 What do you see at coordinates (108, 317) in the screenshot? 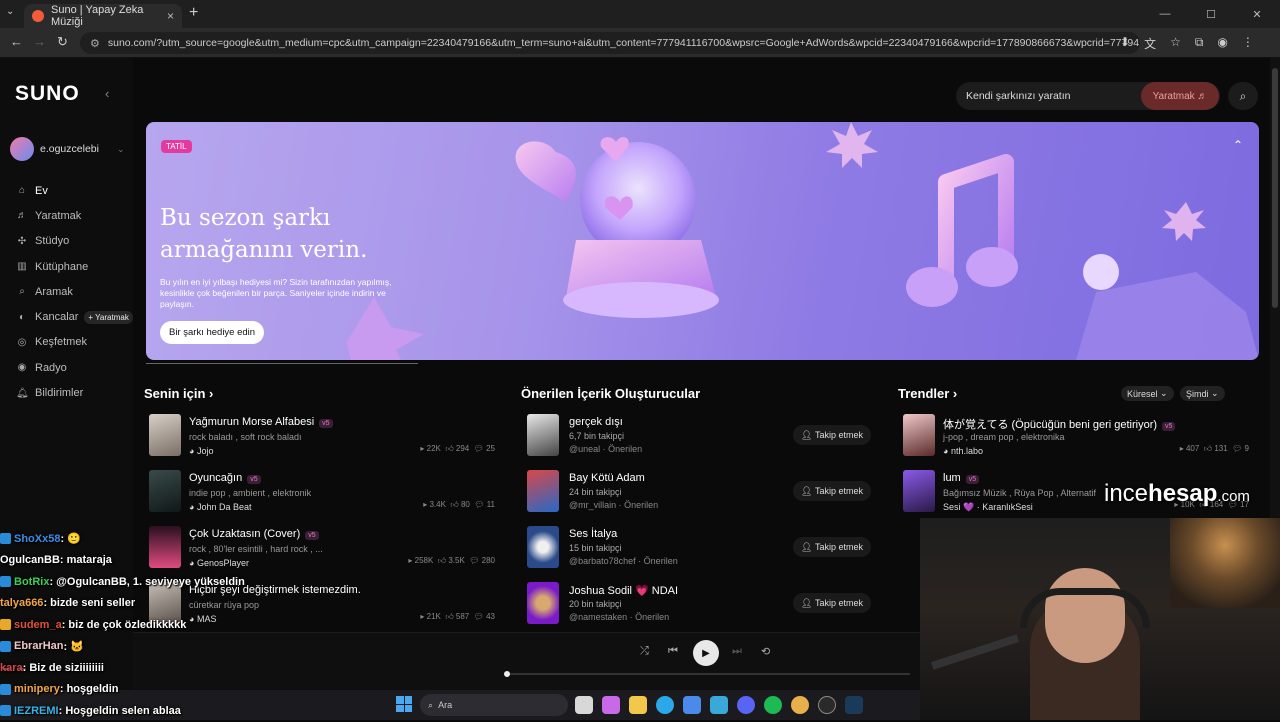
I see `create-hook-pill: + Yaratmak` at bounding box center [108, 317].